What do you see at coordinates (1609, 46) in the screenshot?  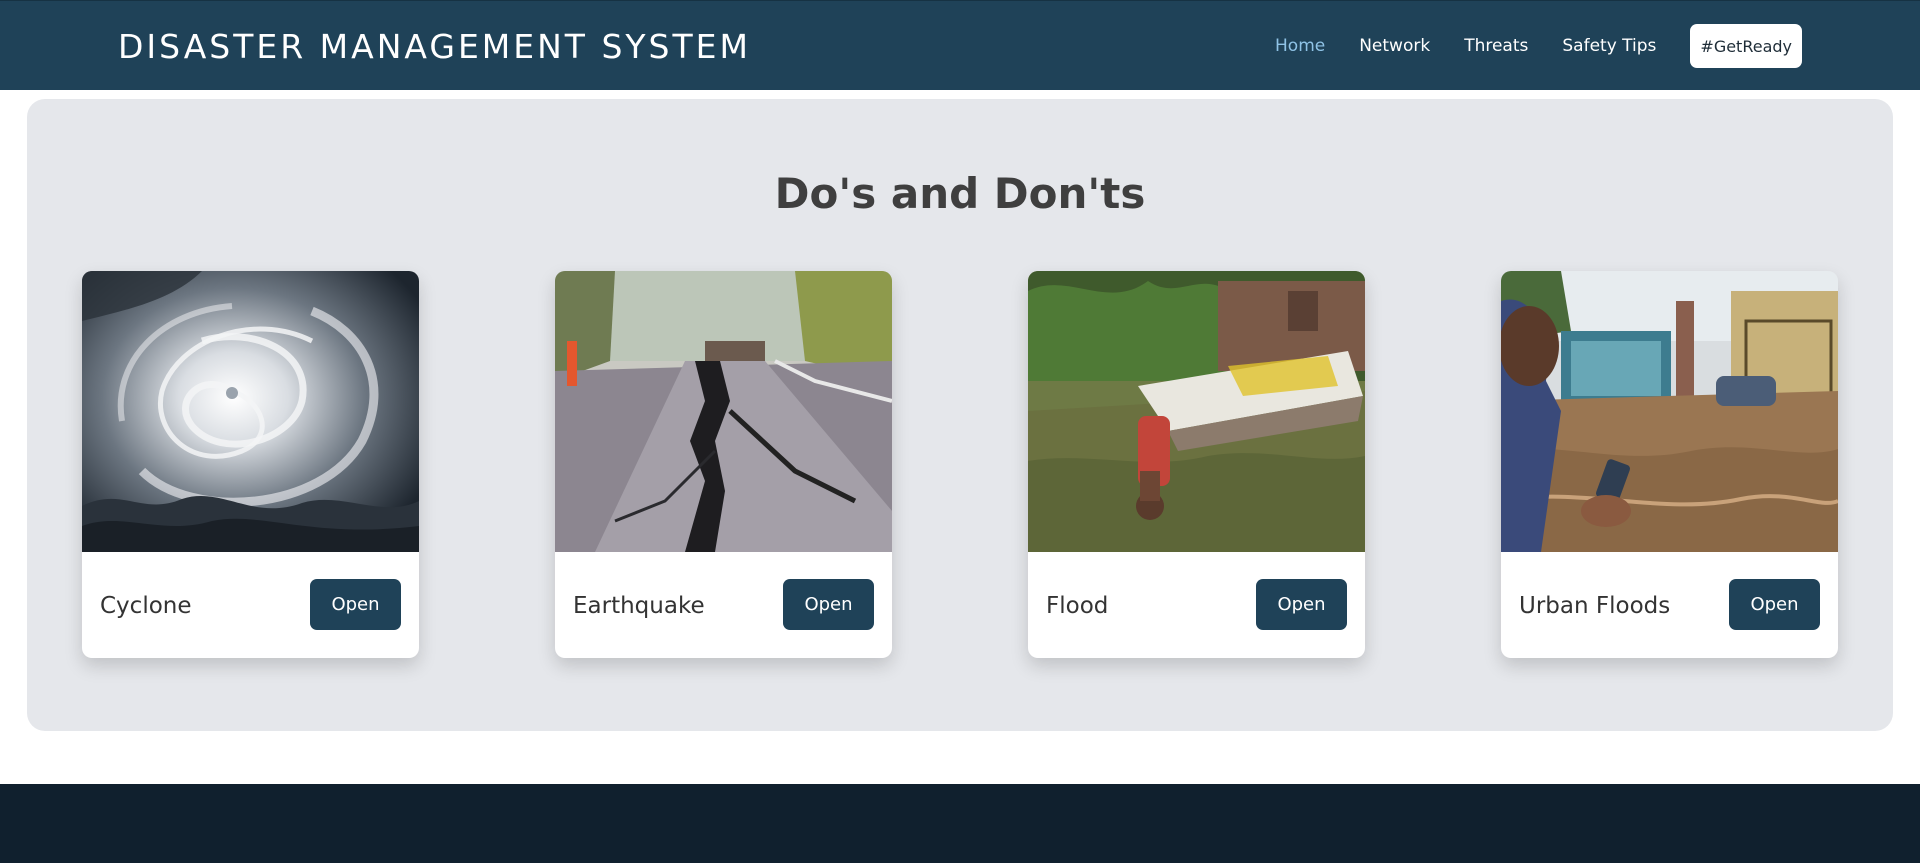 I see `nav-link-safety-tips: Safety Tips` at bounding box center [1609, 46].